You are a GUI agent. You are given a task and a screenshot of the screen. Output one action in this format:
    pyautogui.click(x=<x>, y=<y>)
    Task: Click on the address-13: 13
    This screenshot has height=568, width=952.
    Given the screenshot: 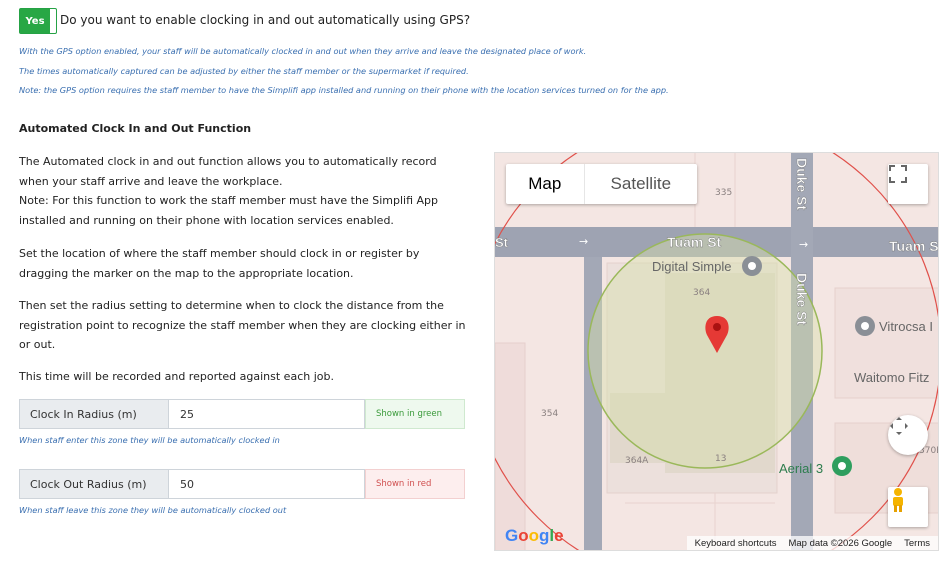 What is the action you would take?
    pyautogui.click(x=720, y=459)
    